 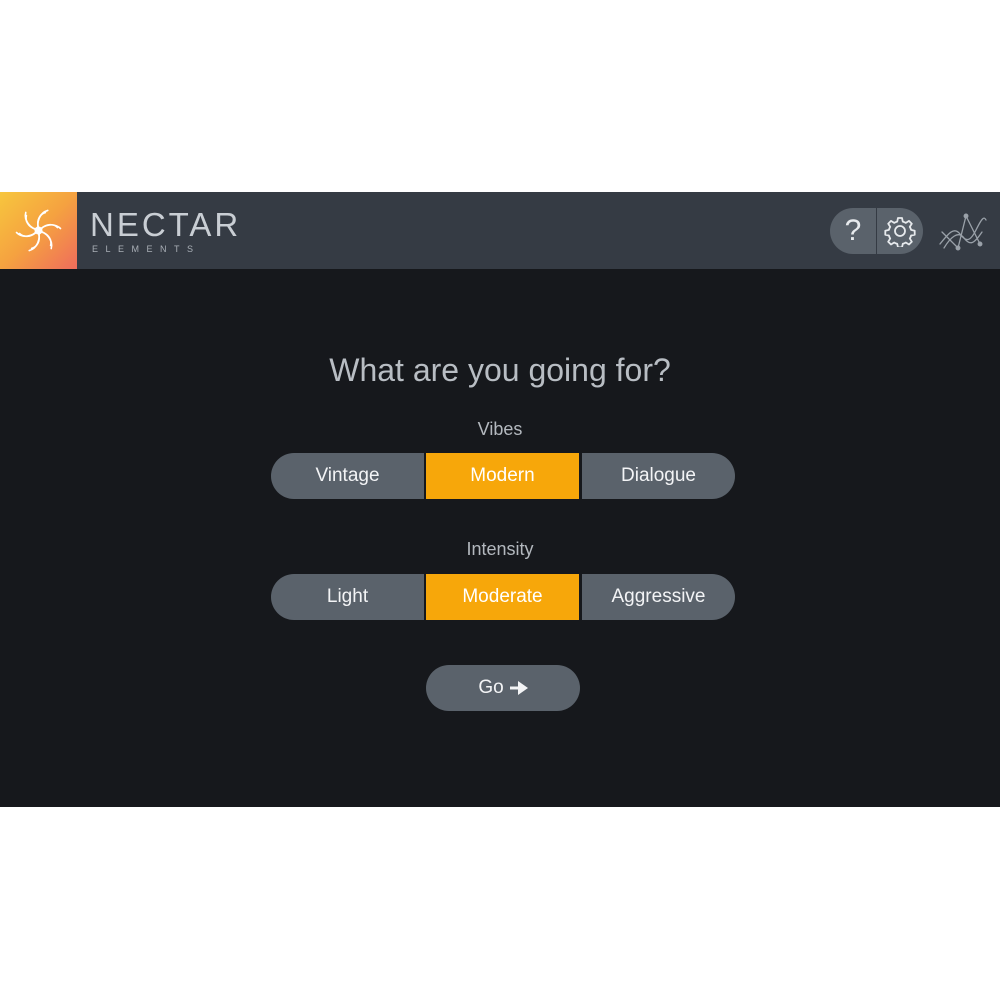 I want to click on intensity-option-light: Light, so click(x=347, y=597).